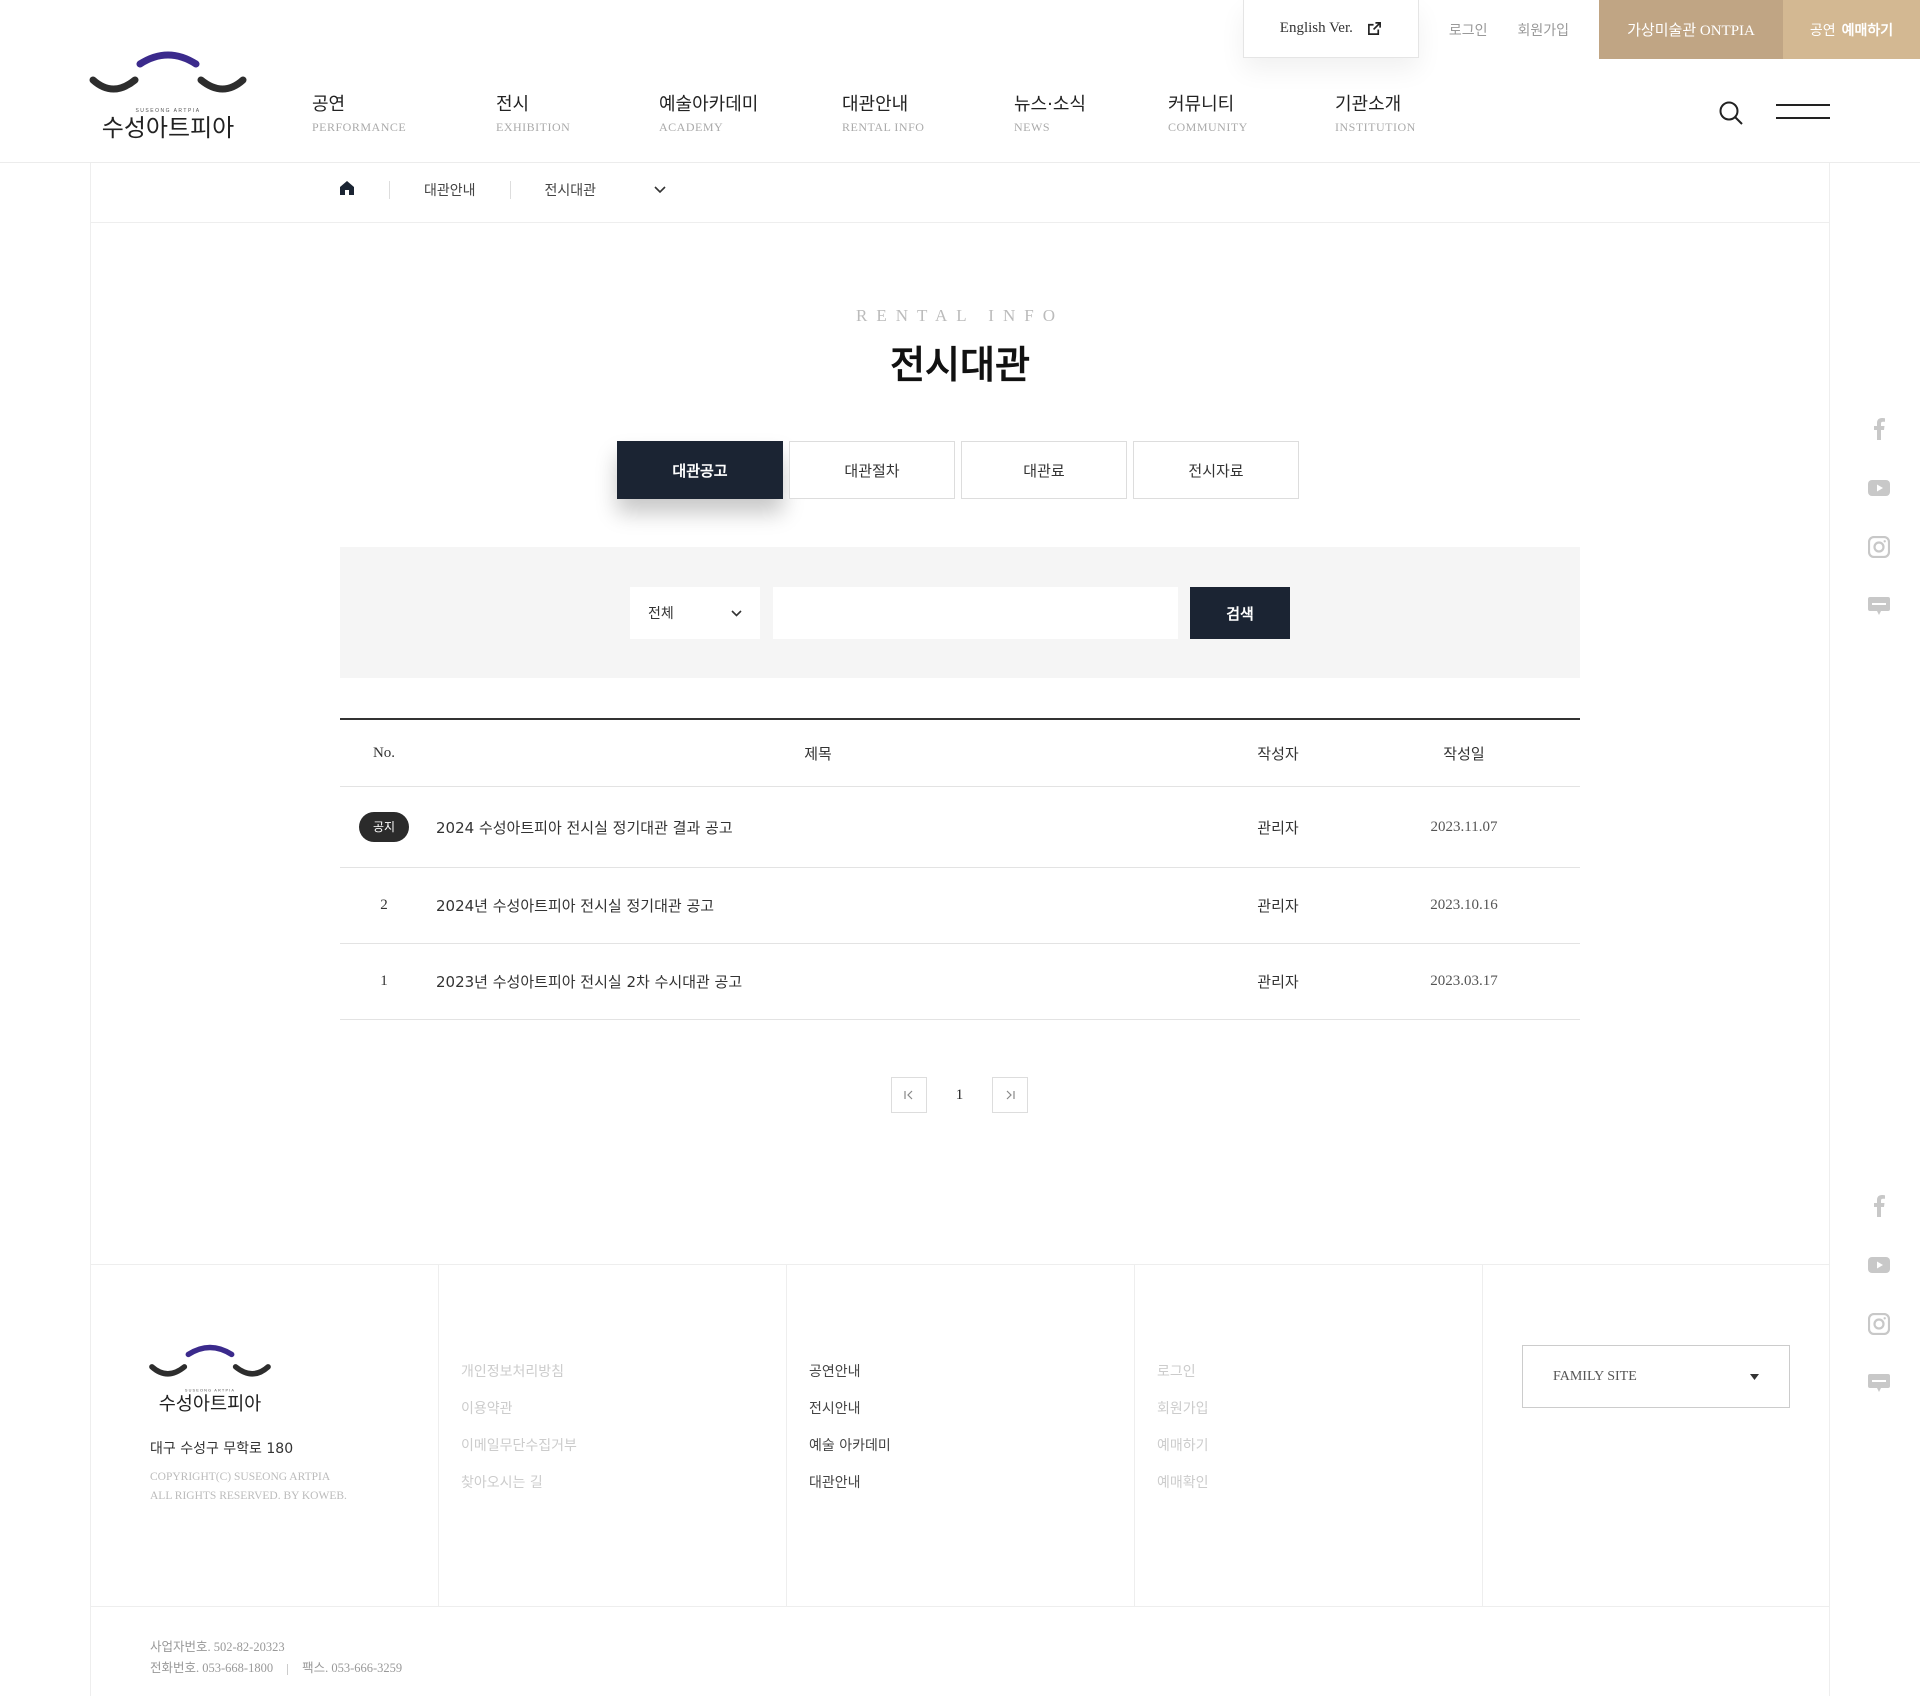 This screenshot has height=1696, width=1920. I want to click on page-number-current: 1, so click(959, 1095).